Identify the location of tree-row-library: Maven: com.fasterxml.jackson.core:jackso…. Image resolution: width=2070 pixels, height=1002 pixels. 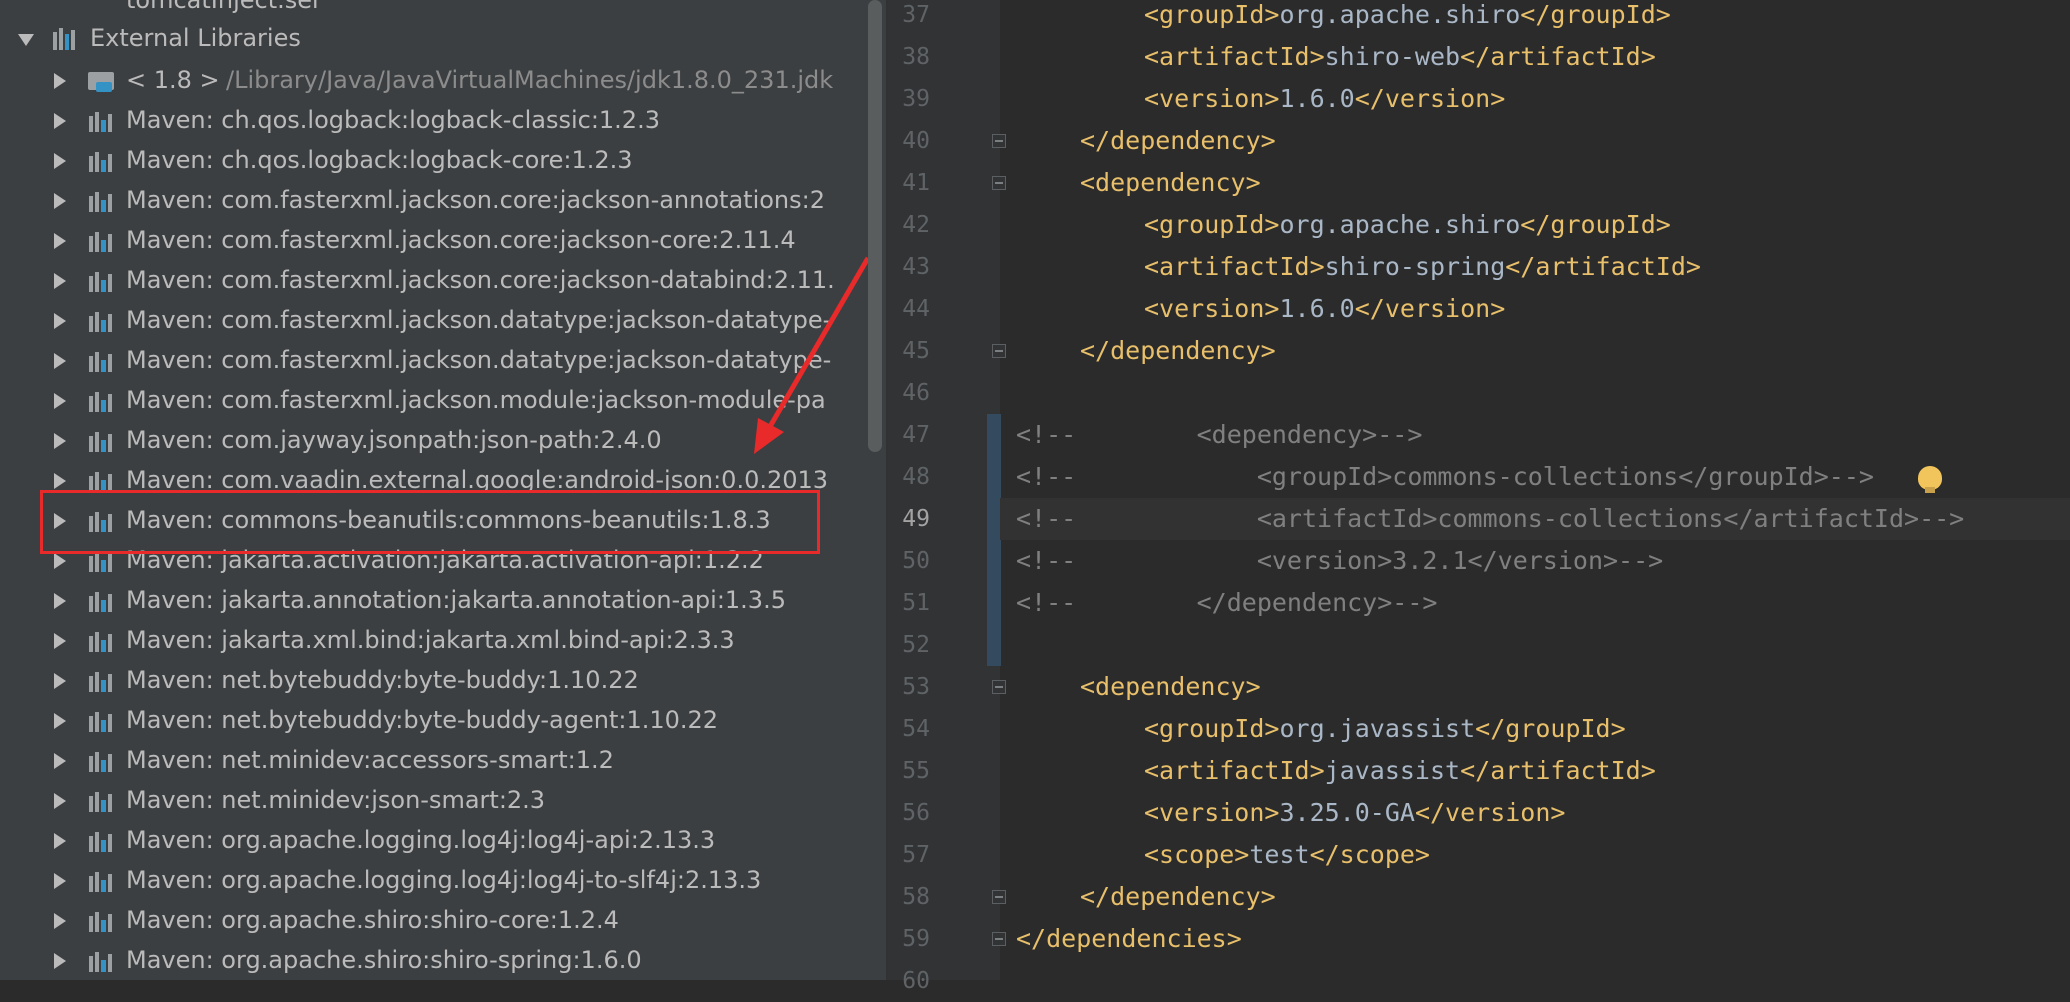
(433, 200).